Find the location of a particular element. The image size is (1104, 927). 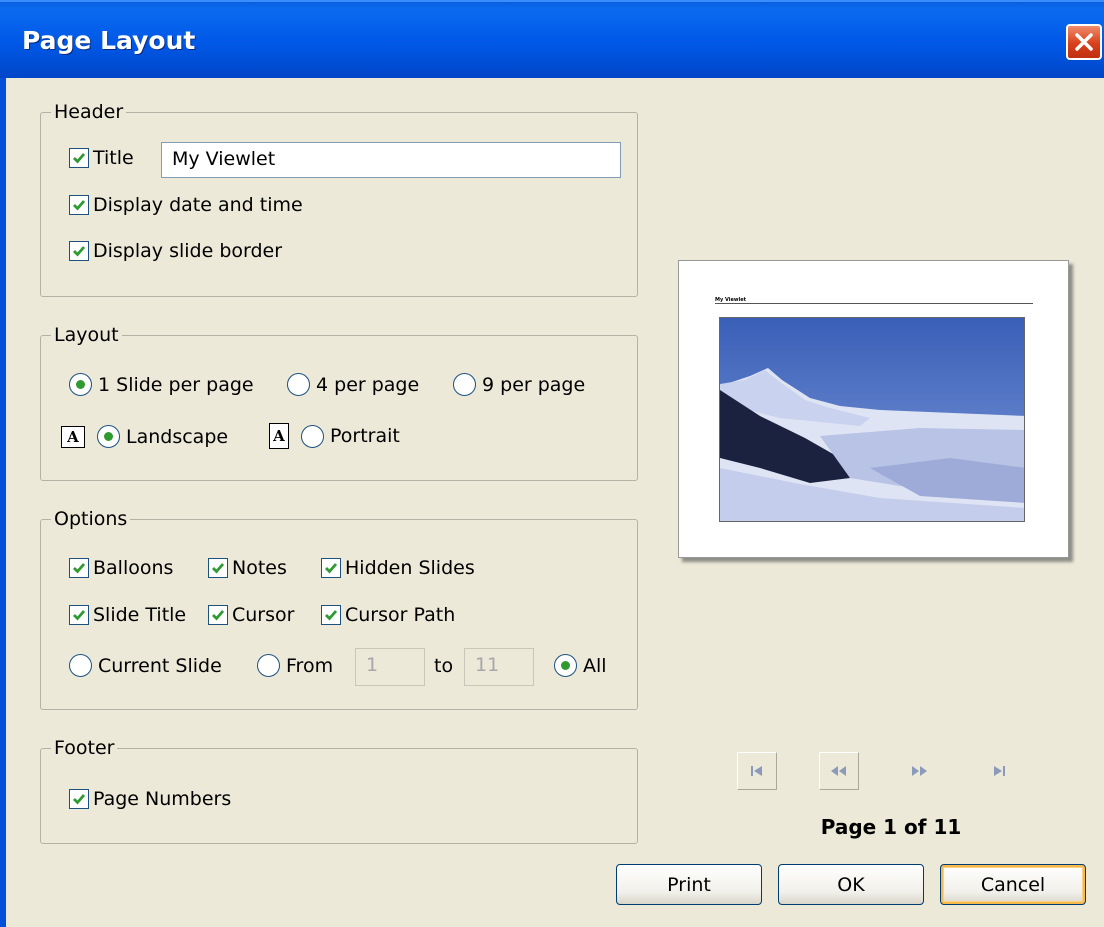

cursor-checkbox is located at coordinates (218, 615).